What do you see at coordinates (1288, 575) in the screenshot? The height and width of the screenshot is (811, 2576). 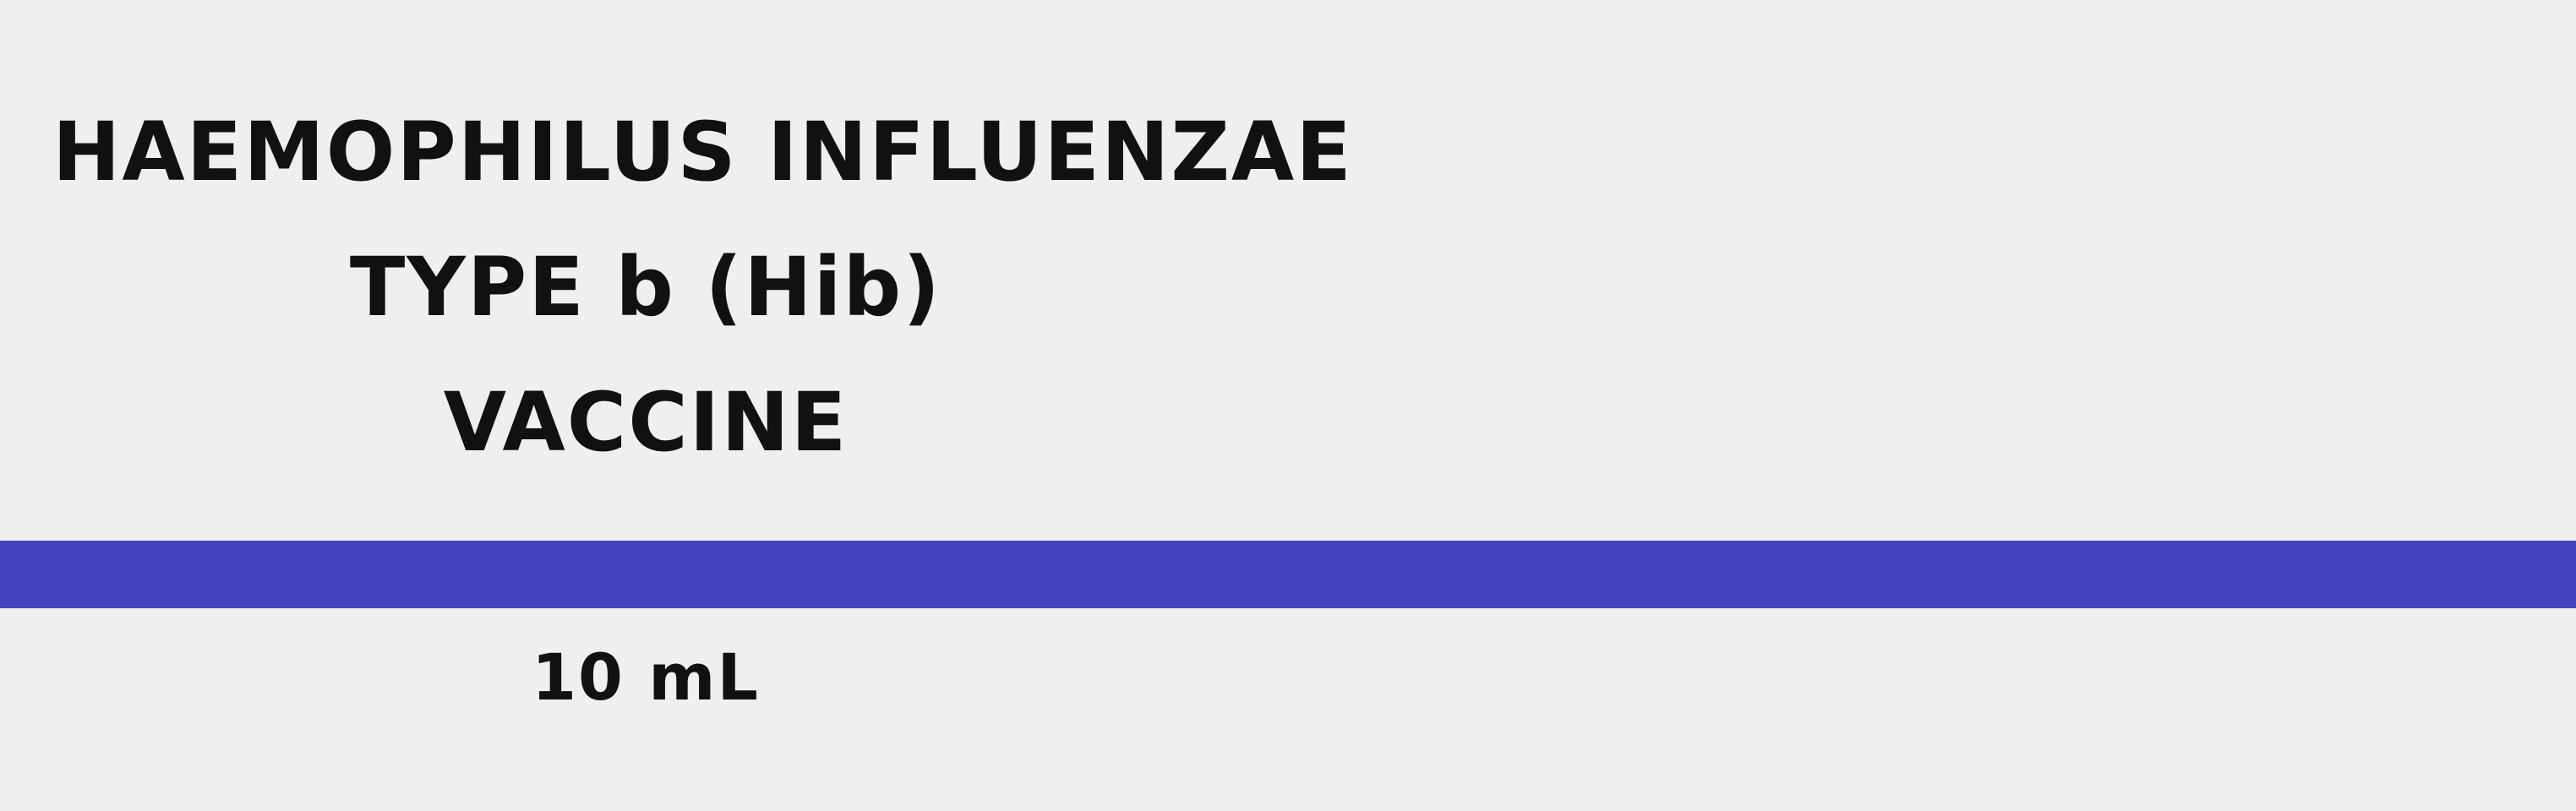 I see `color-band` at bounding box center [1288, 575].